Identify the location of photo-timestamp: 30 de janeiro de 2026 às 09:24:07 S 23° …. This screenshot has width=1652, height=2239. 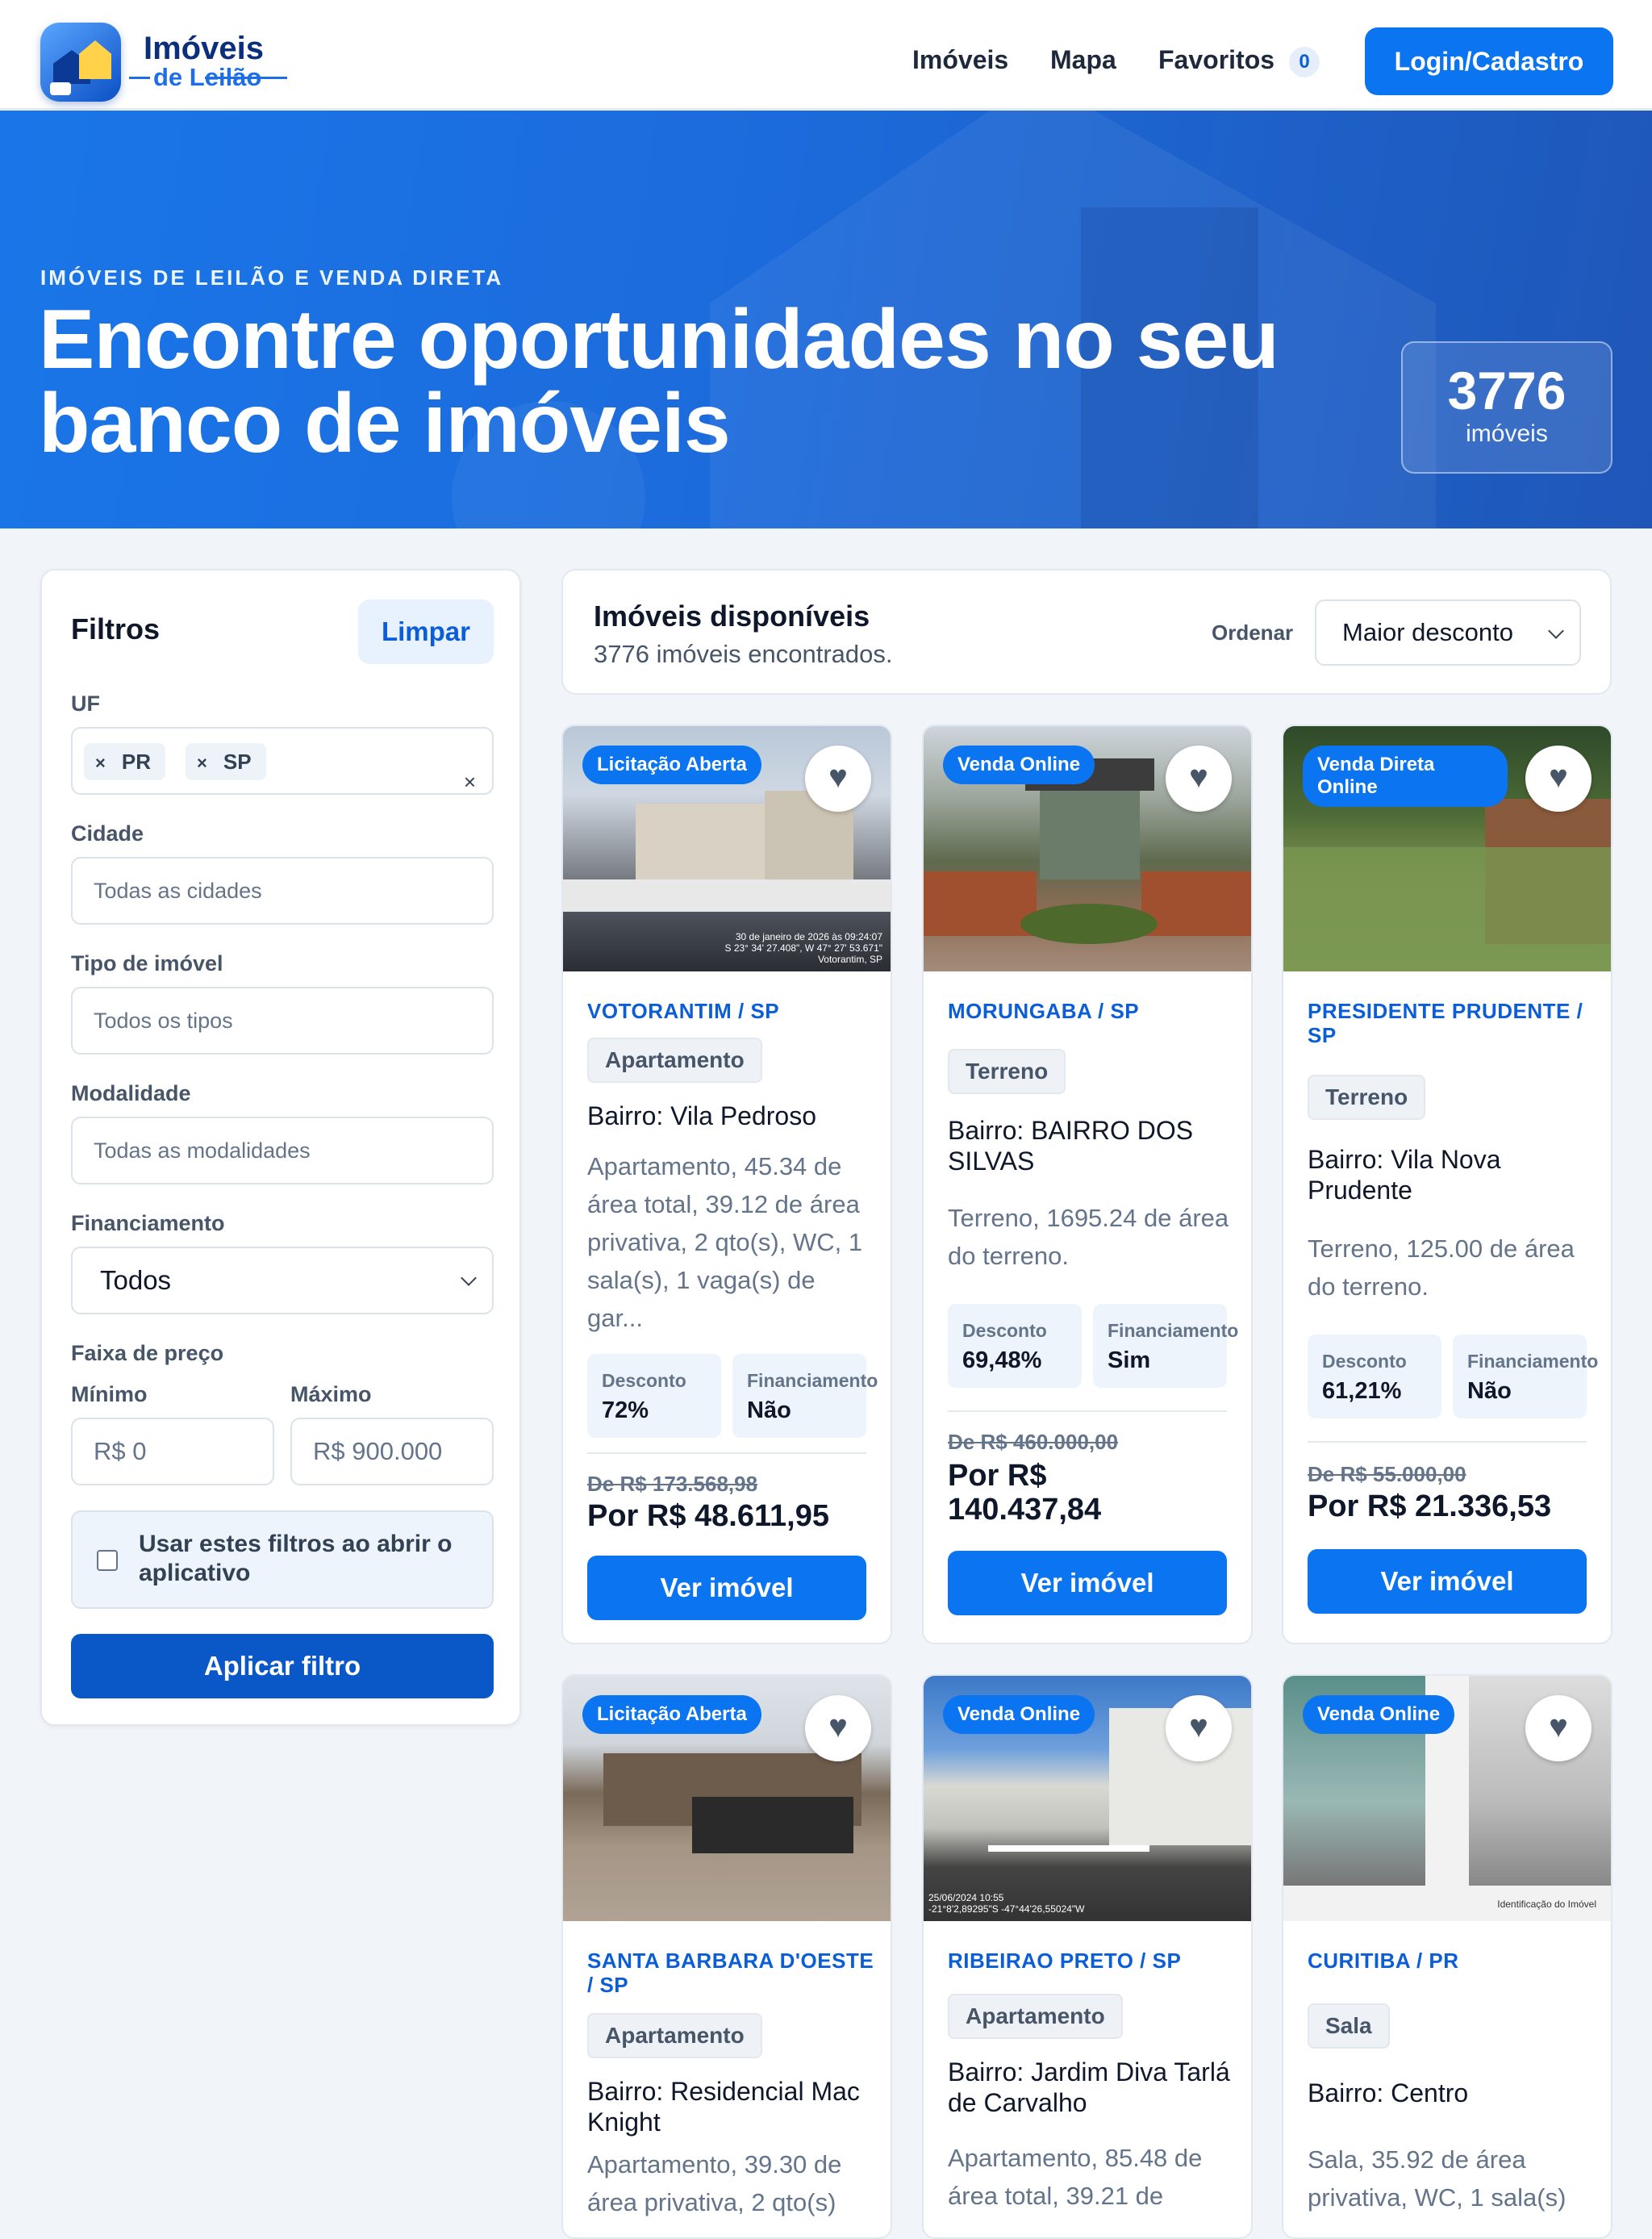
(803, 948).